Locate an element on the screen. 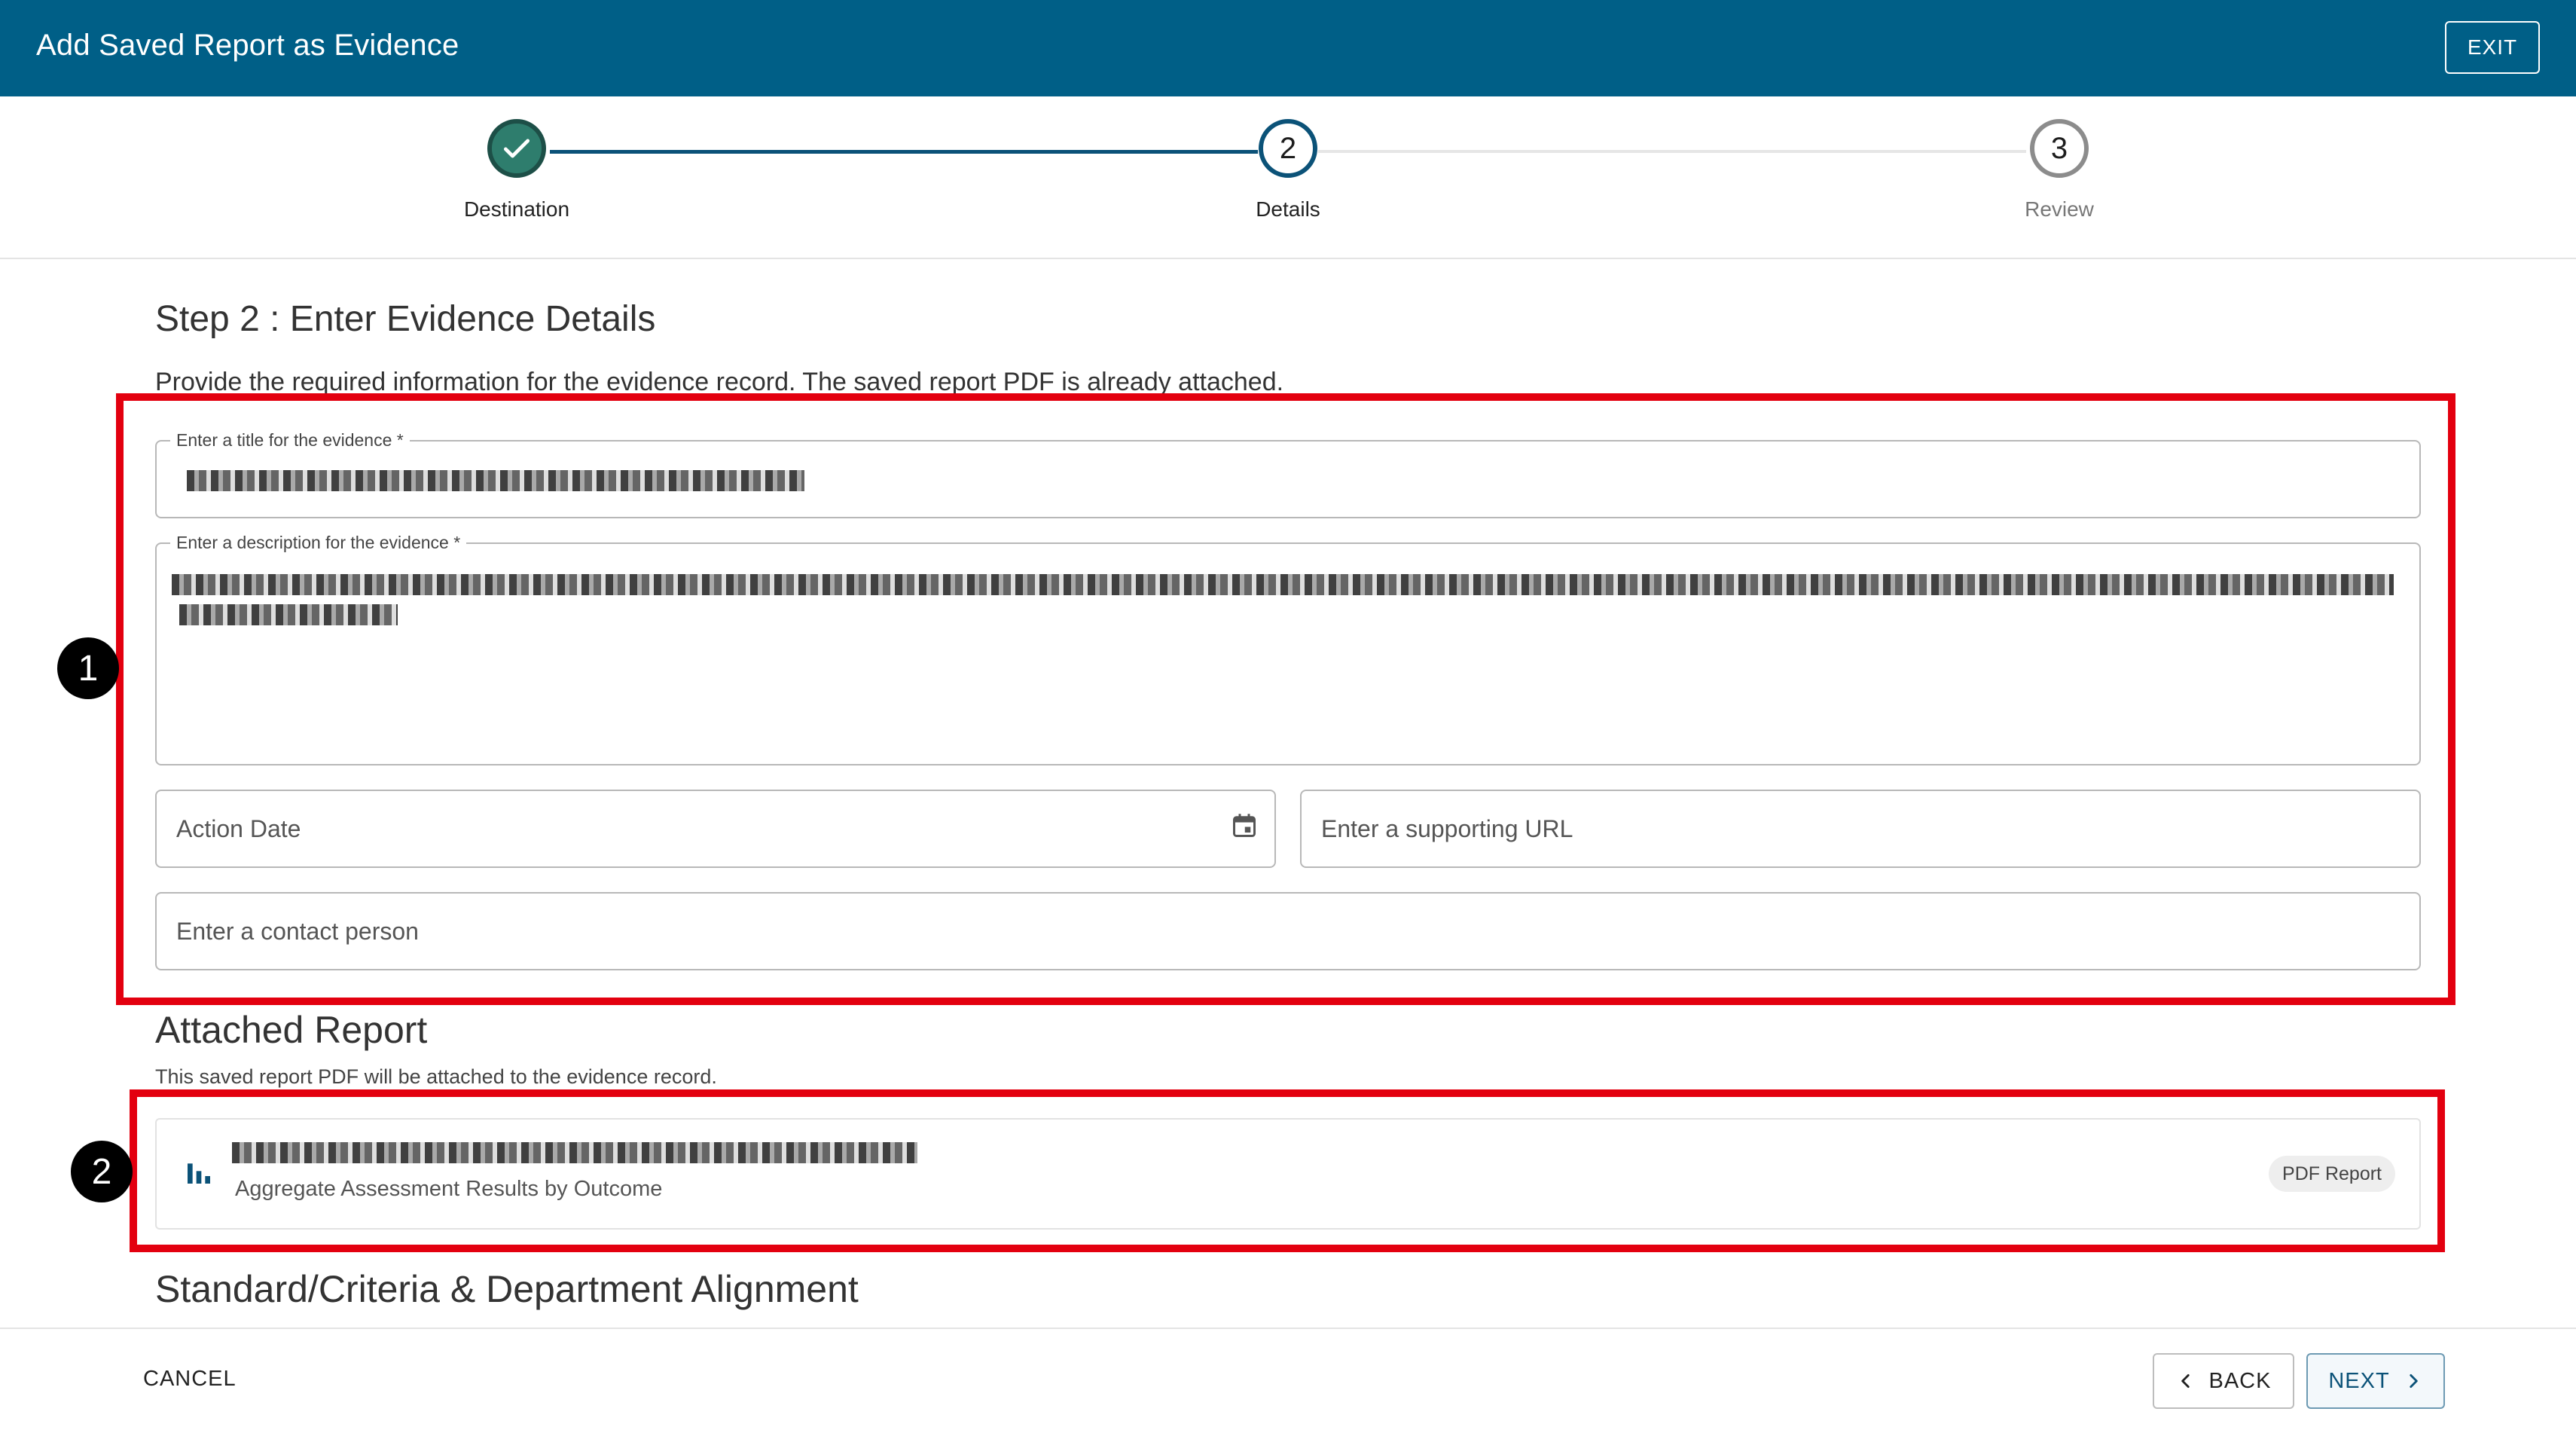 Image resolution: width=2576 pixels, height=1433 pixels. step-label: Review is located at coordinates (2060, 209).